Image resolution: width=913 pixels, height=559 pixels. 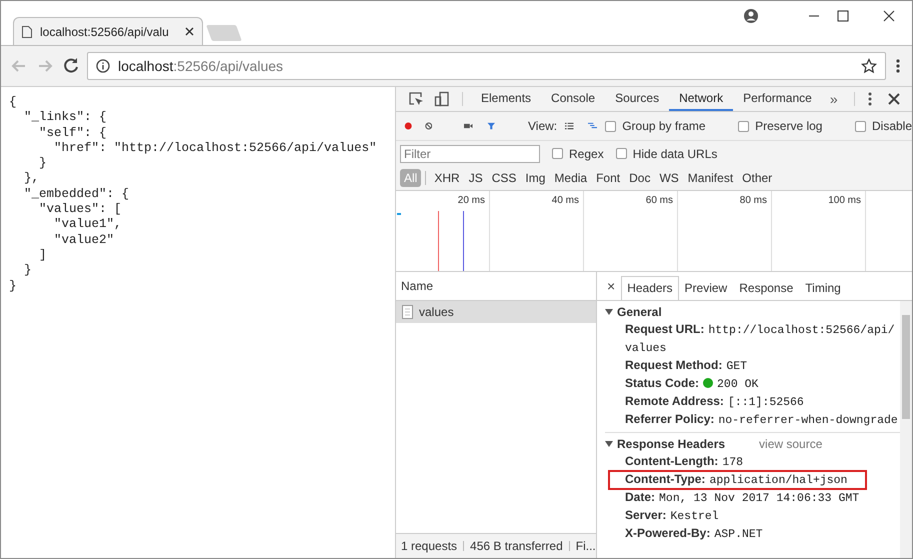 I want to click on list-view-icon, so click(x=569, y=126).